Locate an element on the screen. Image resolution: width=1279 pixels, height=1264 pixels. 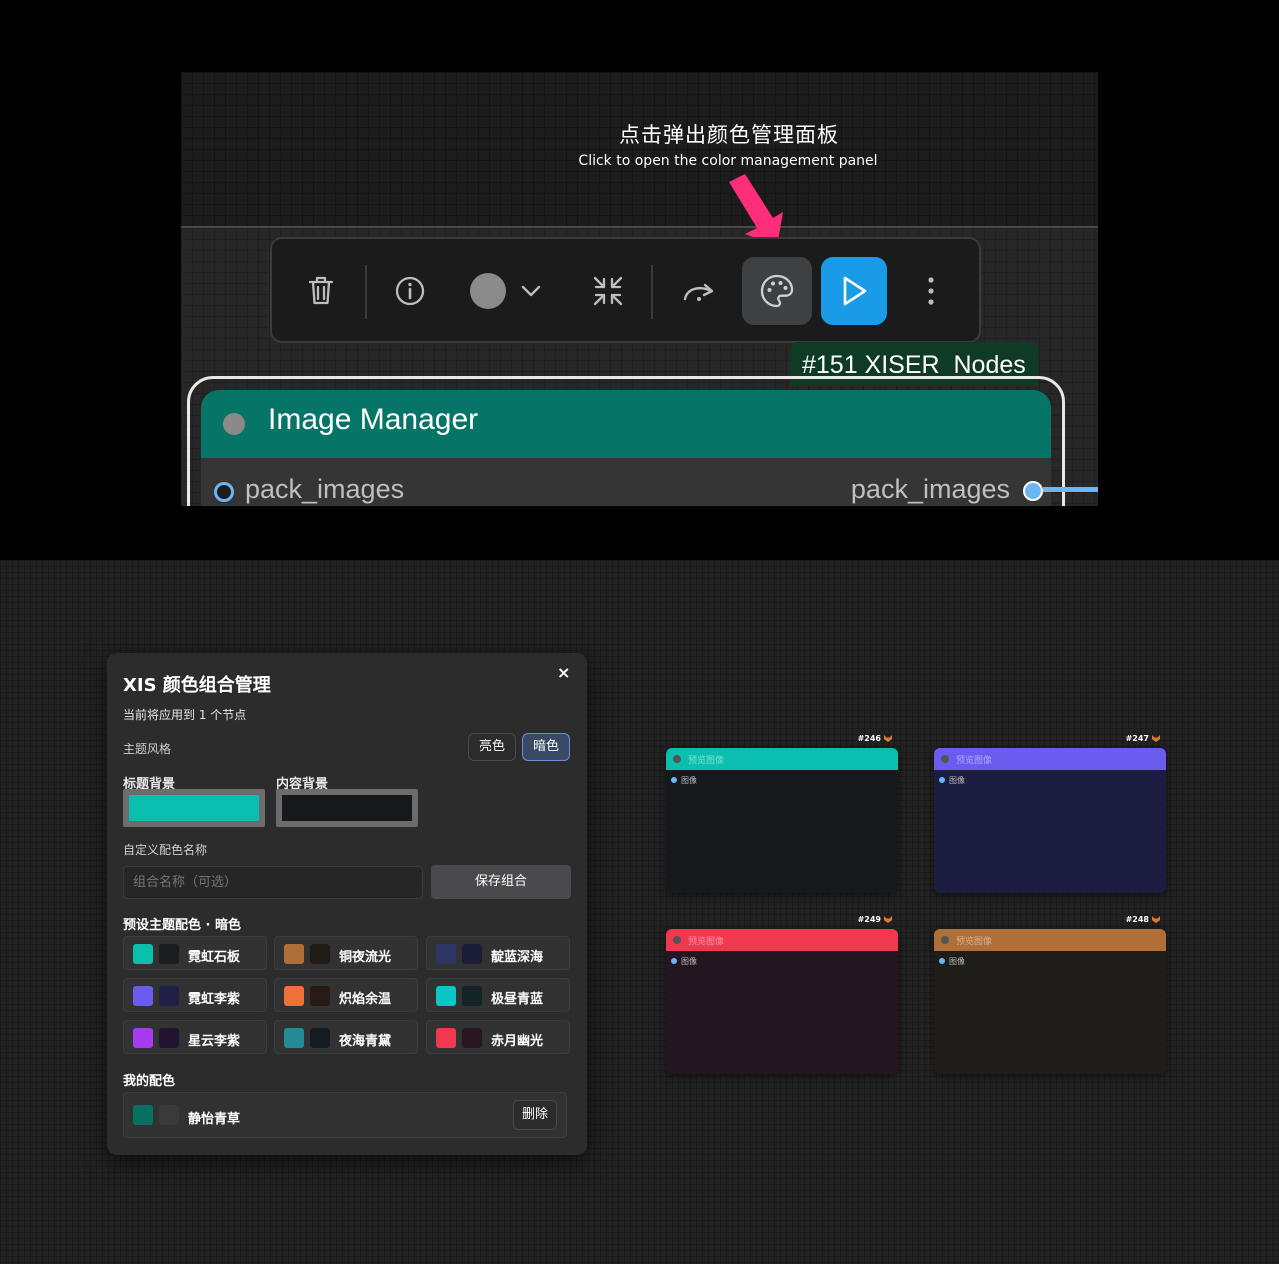
demo-node: #248 预览图像 图像 is located at coordinates (1050, 994).